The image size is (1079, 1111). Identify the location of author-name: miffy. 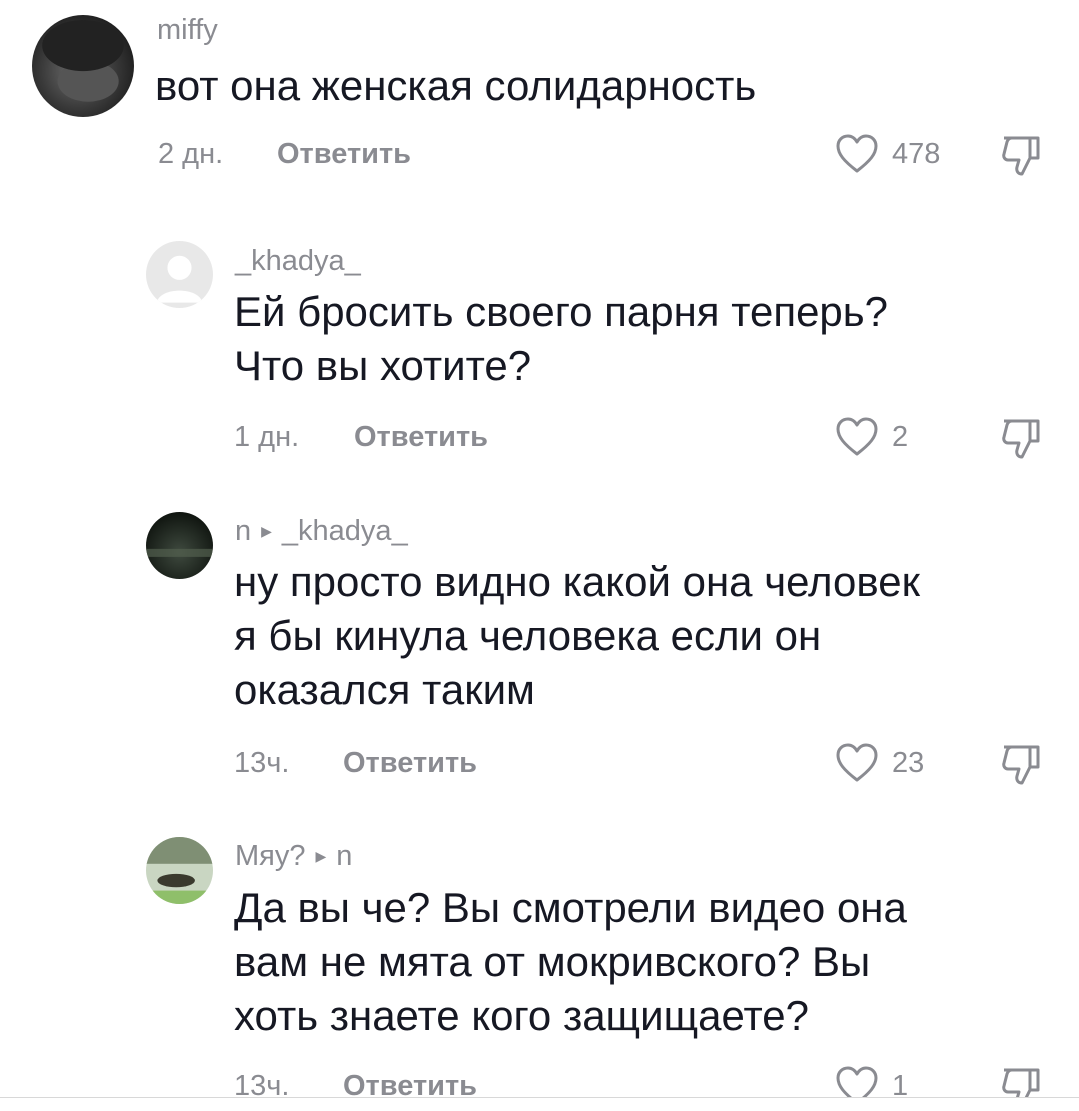
(187, 30).